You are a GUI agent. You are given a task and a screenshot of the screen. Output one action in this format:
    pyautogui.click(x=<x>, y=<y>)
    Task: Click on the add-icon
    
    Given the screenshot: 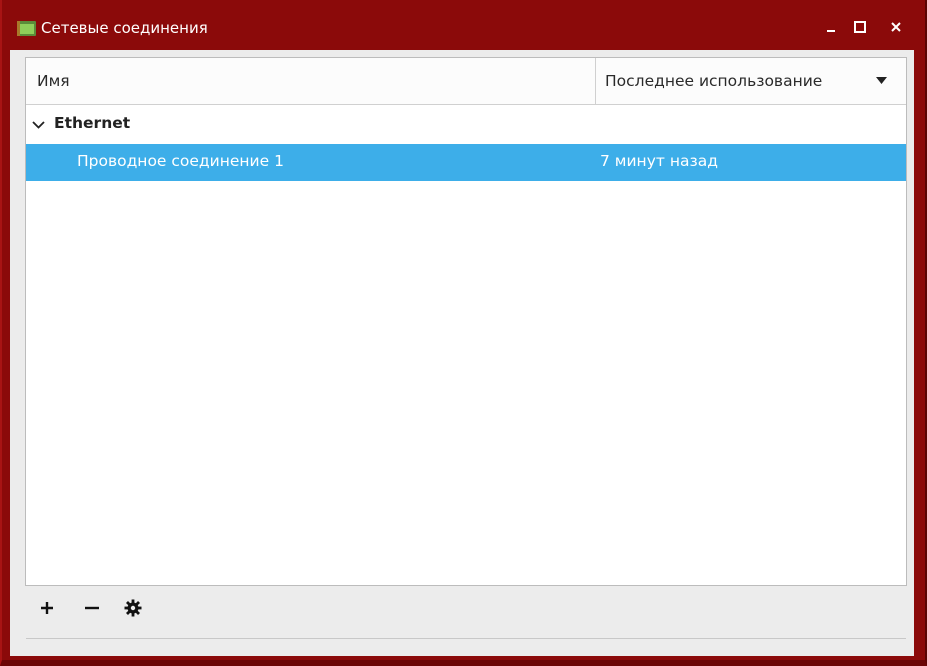 What is the action you would take?
    pyautogui.click(x=47, y=608)
    